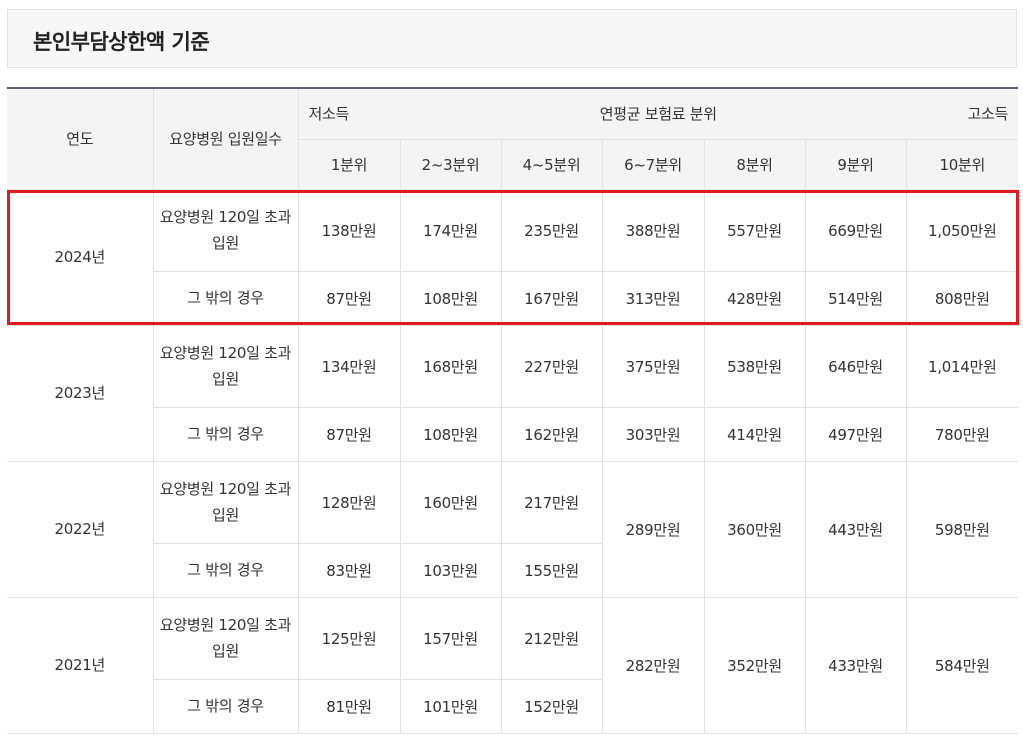  What do you see at coordinates (653, 434) in the screenshot?
I see `cap-value: 303만원` at bounding box center [653, 434].